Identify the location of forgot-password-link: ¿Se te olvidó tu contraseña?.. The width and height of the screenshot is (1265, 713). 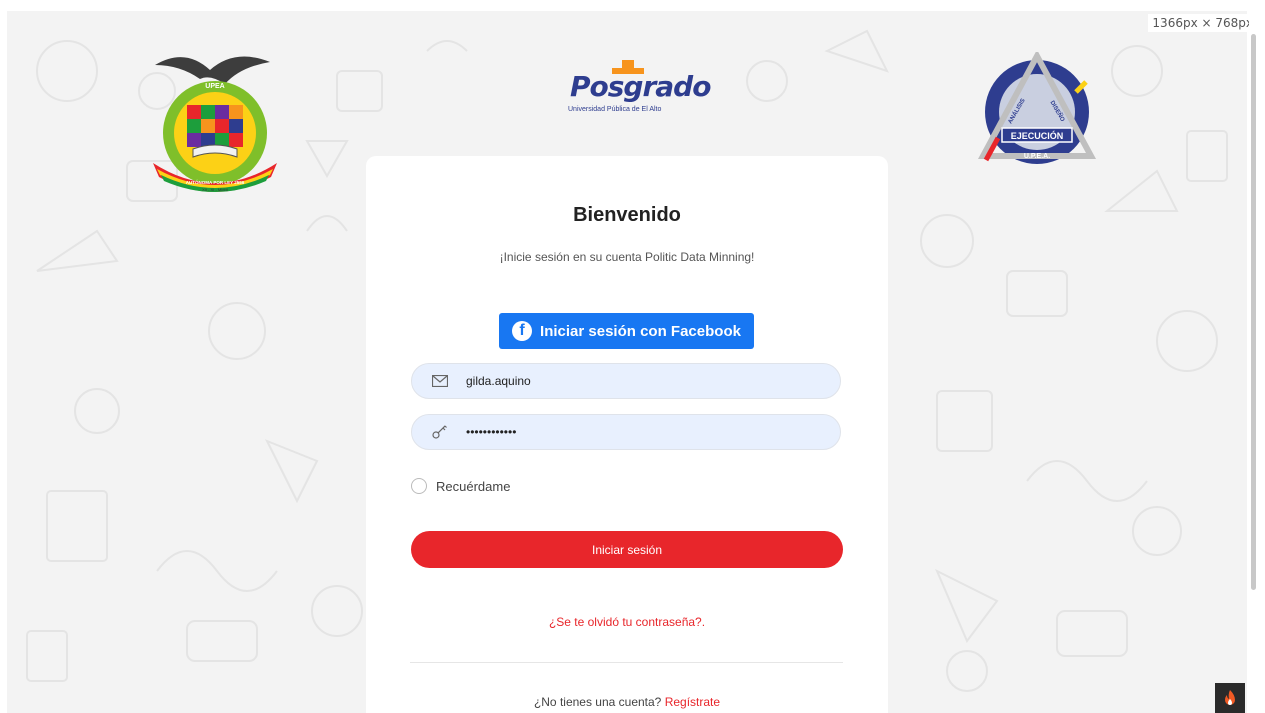
(627, 622).